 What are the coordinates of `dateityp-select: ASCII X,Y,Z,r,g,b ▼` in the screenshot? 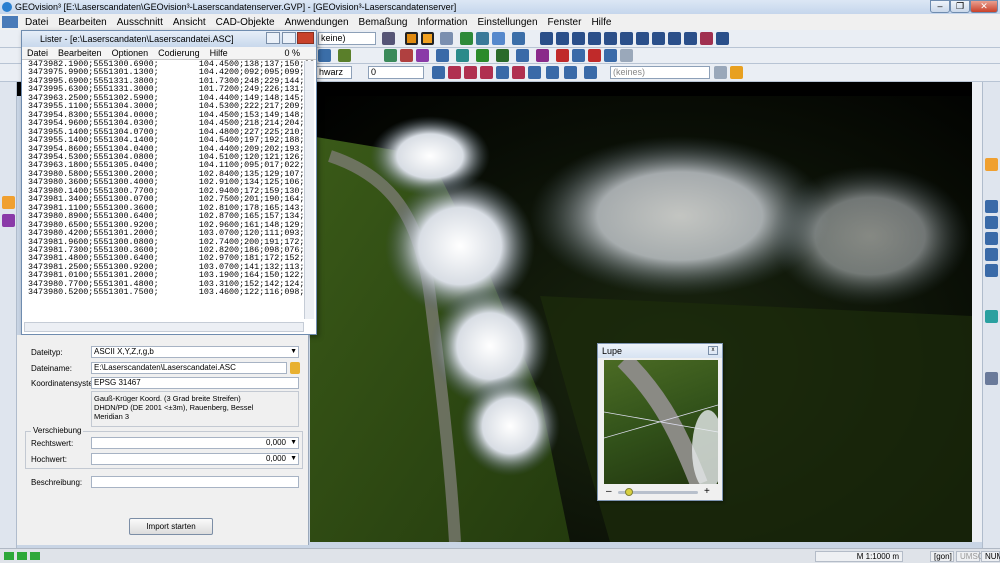 It's located at (195, 352).